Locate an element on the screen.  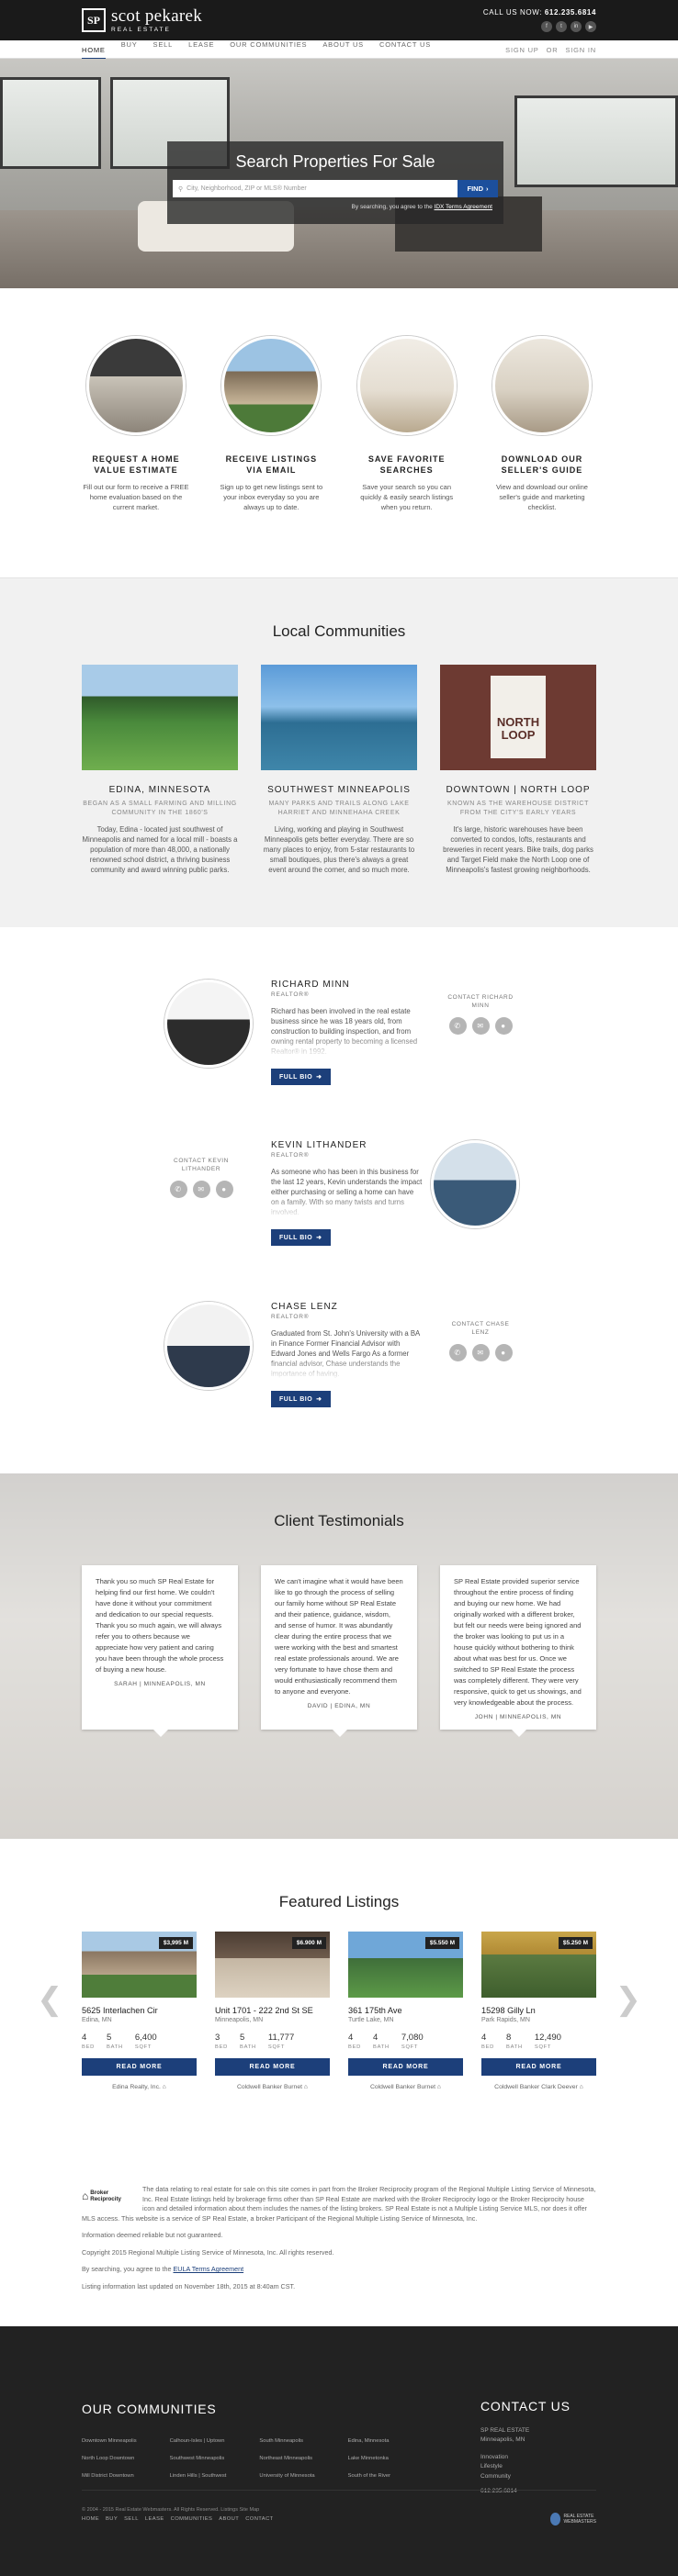
facebook-icon: f is located at coordinates (546, 26).